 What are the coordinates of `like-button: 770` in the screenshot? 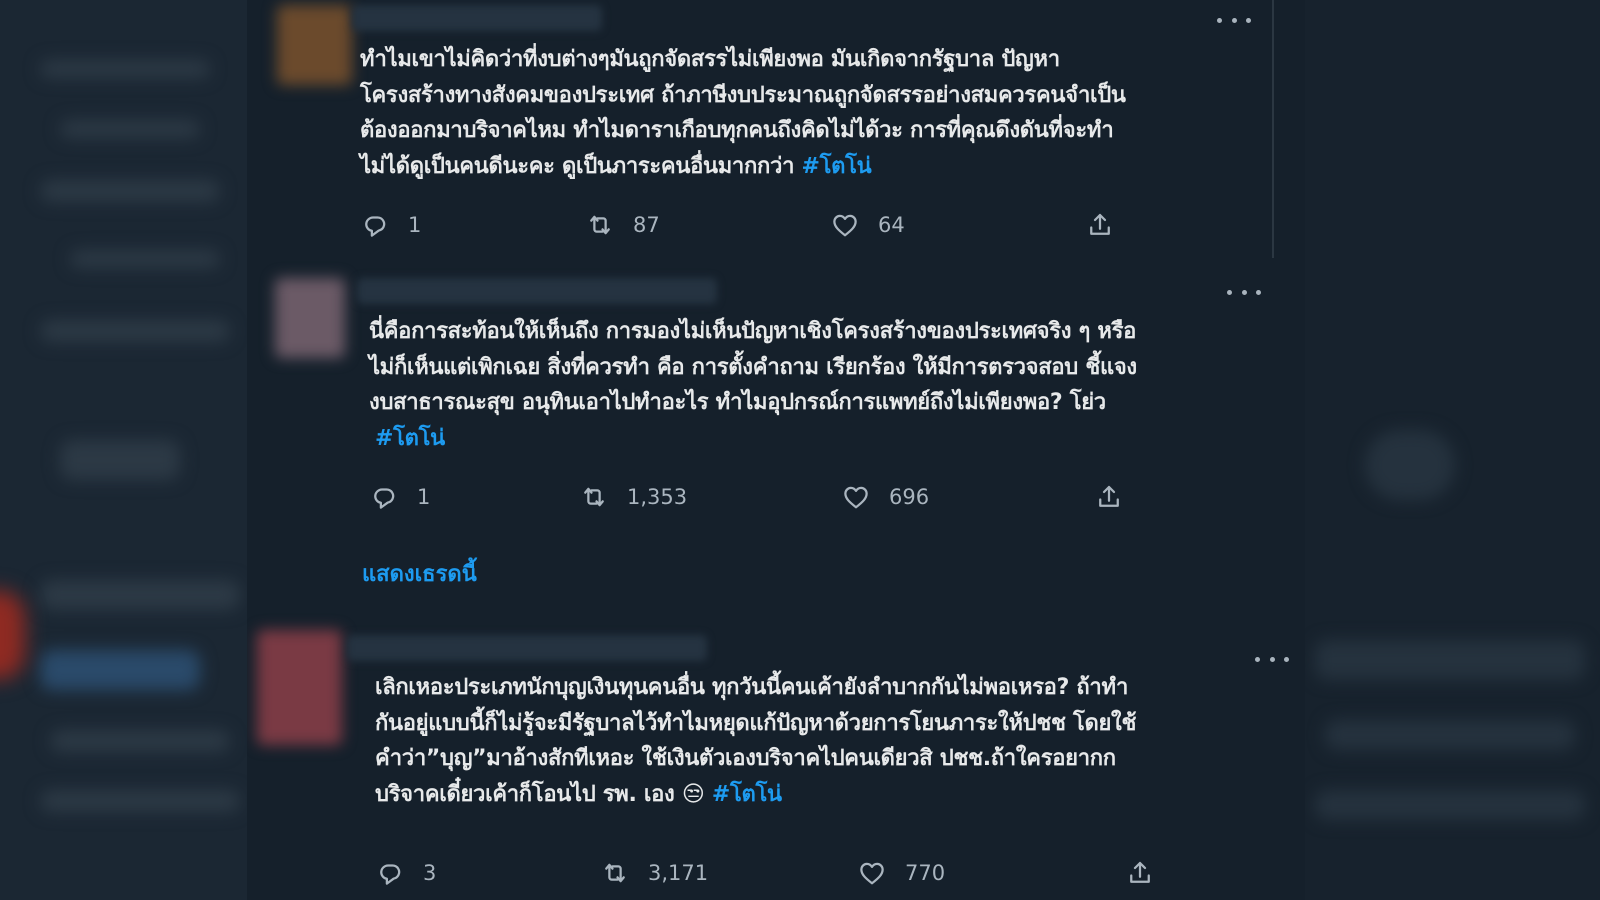 It's located at (901, 873).